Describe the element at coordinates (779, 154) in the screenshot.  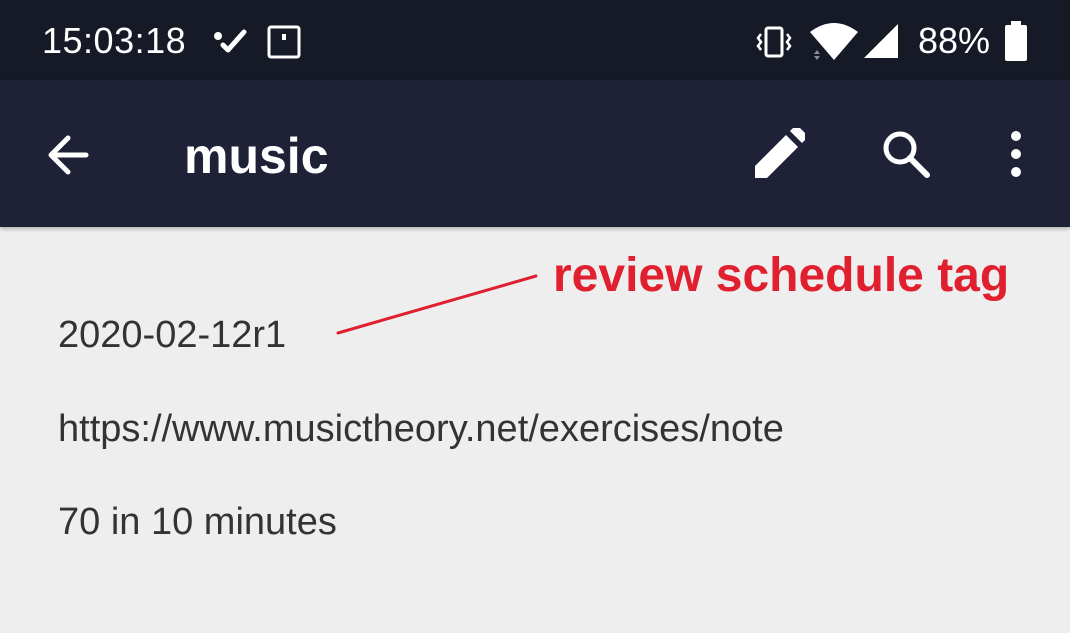
I see `edit-pencil-icon` at that location.